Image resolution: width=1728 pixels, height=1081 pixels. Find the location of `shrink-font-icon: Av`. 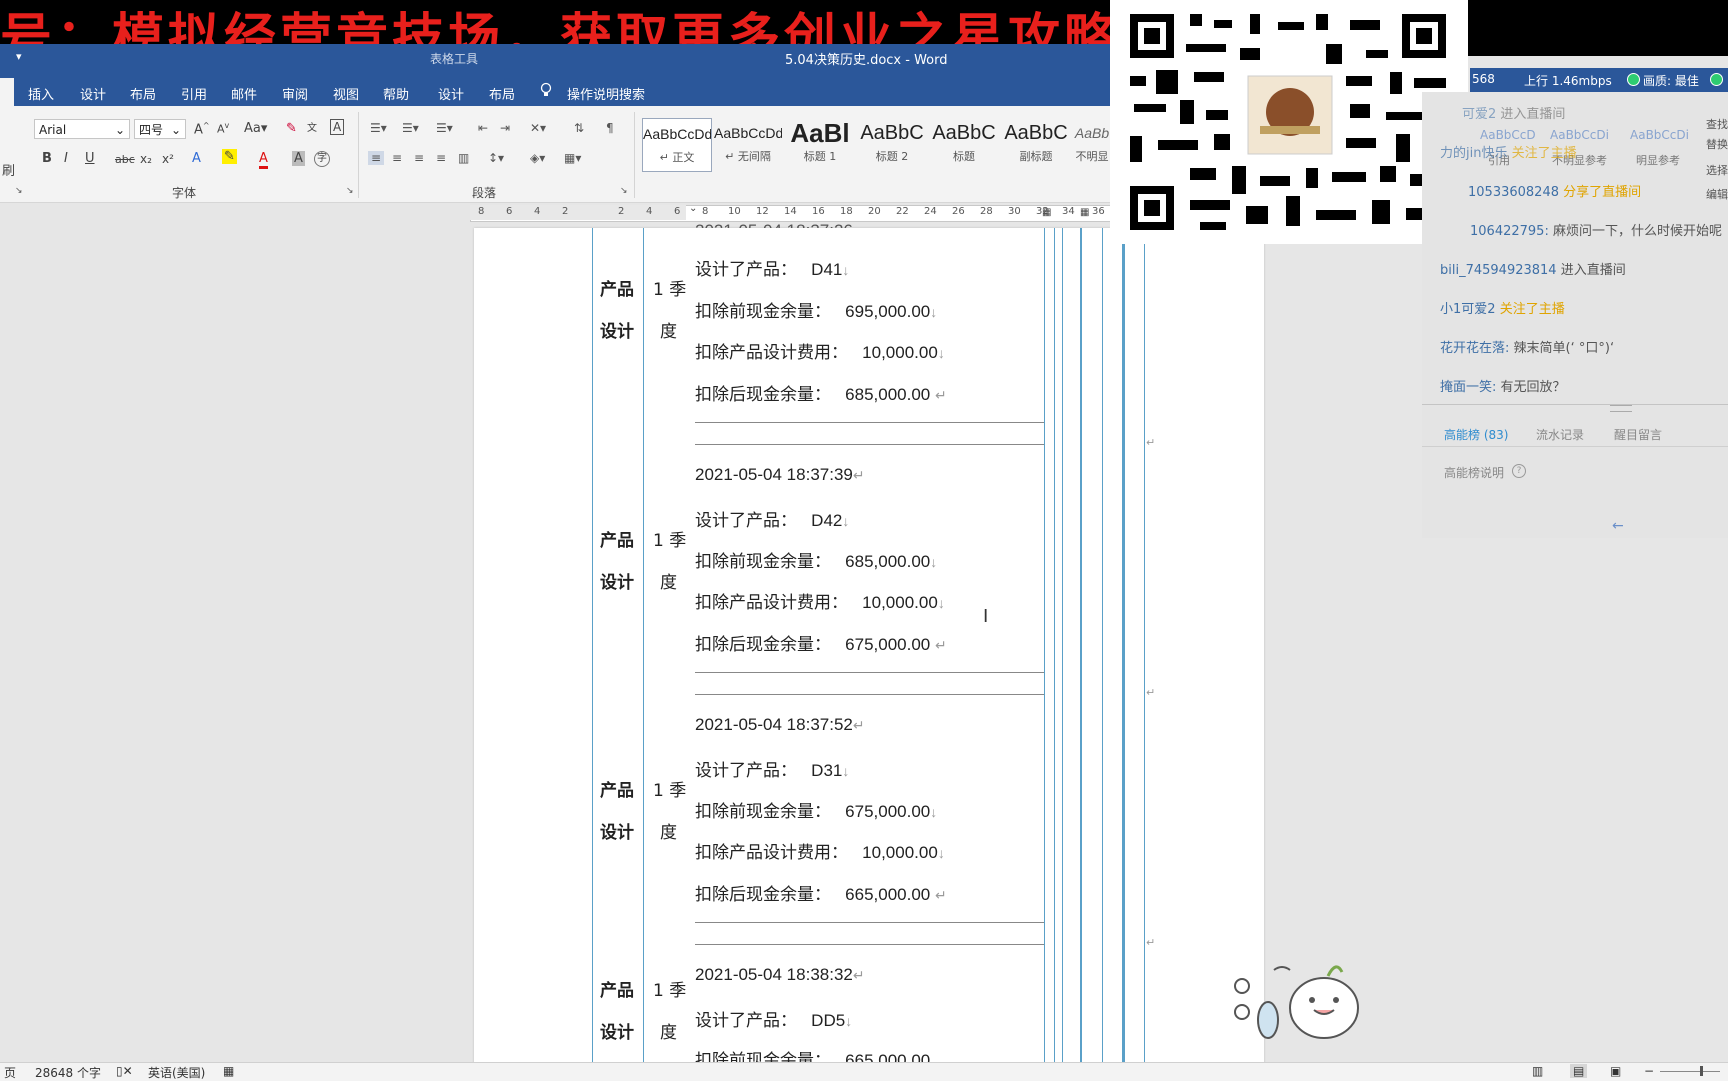

shrink-font-icon: Av is located at coordinates (223, 128).